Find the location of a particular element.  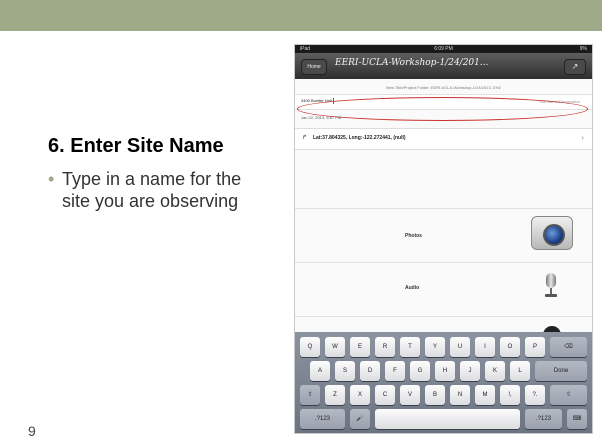

key-e: E is located at coordinates (360, 347).